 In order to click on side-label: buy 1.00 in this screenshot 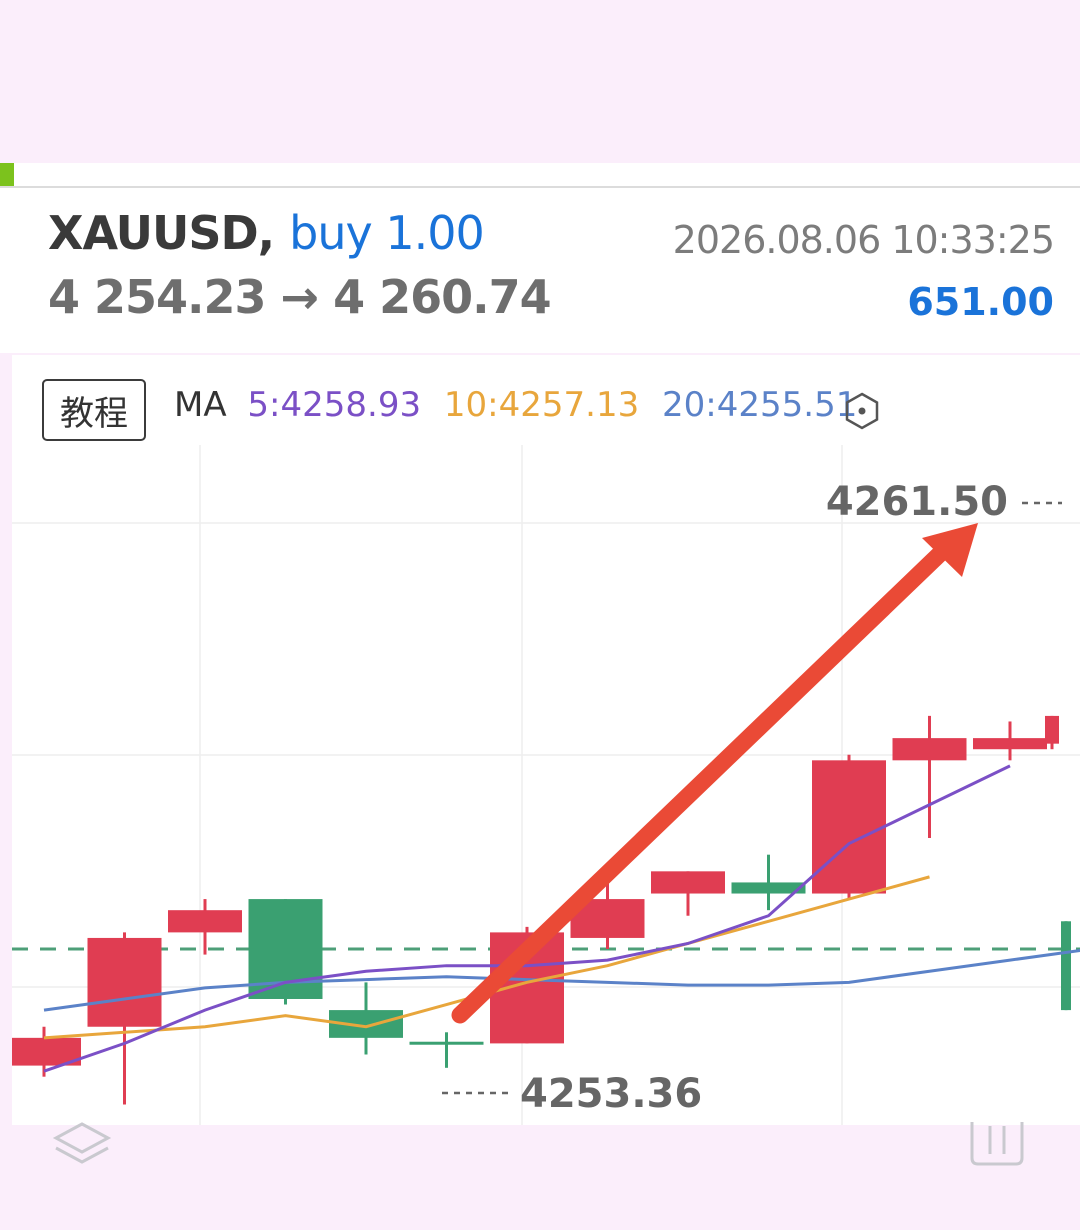, I will do `click(387, 233)`.